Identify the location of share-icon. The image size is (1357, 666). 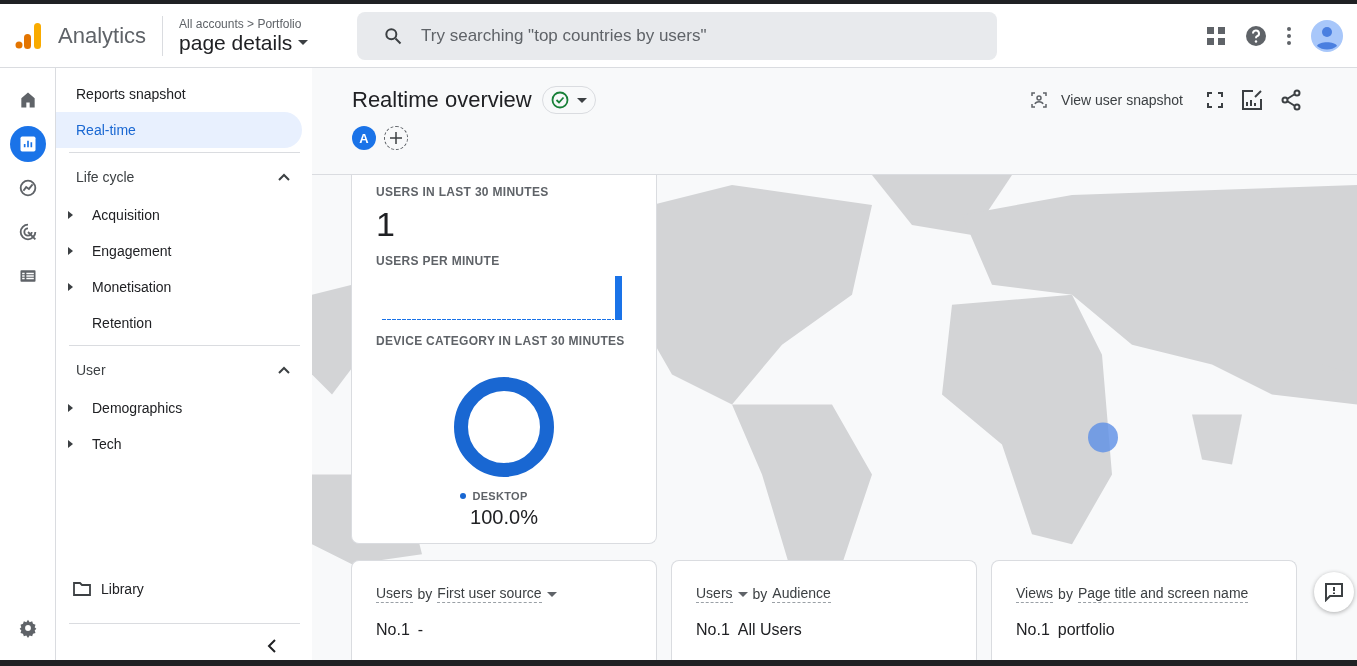
(1291, 100).